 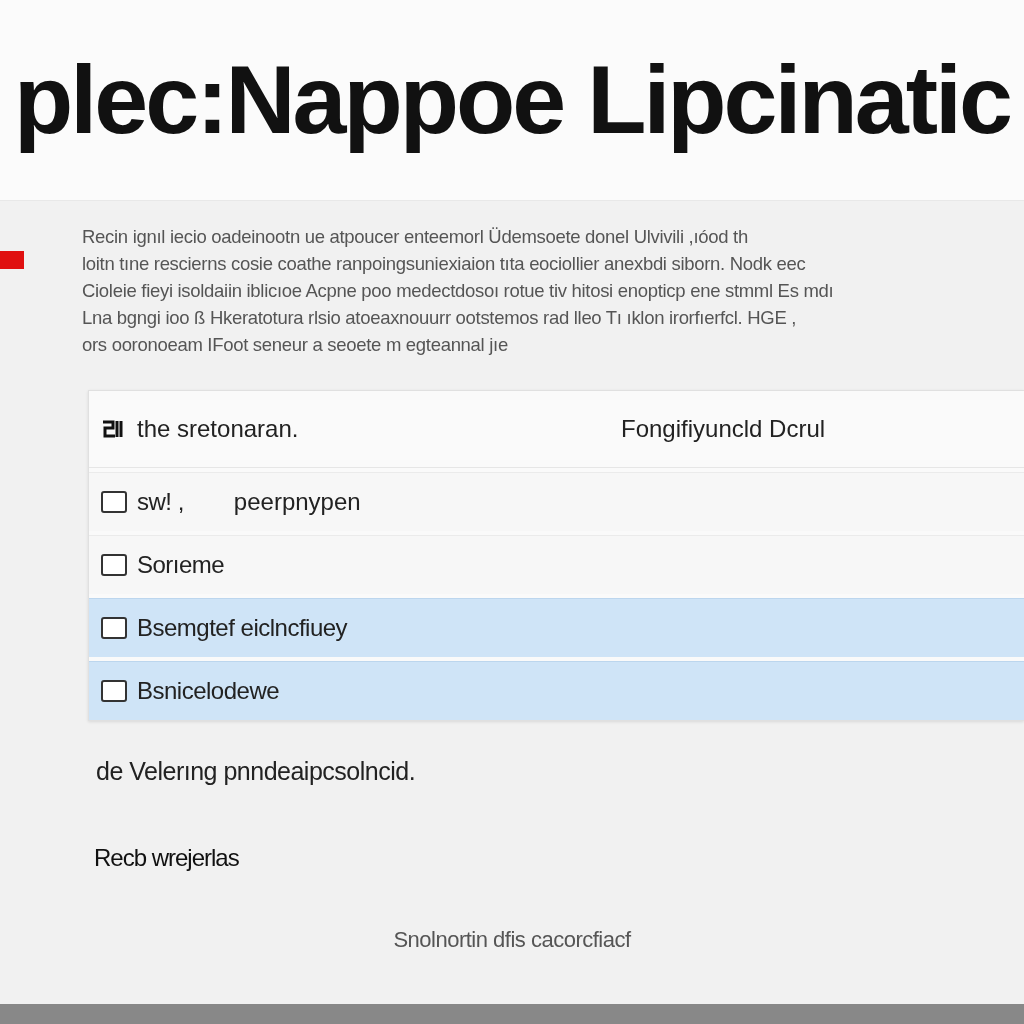 What do you see at coordinates (12, 260) in the screenshot?
I see `accent-marker` at bounding box center [12, 260].